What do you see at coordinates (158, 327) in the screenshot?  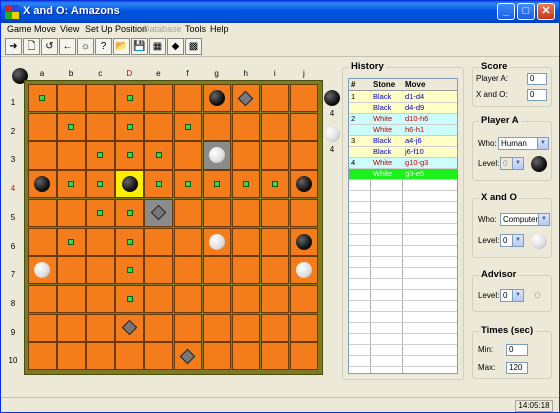 I see `board-cell-e9` at bounding box center [158, 327].